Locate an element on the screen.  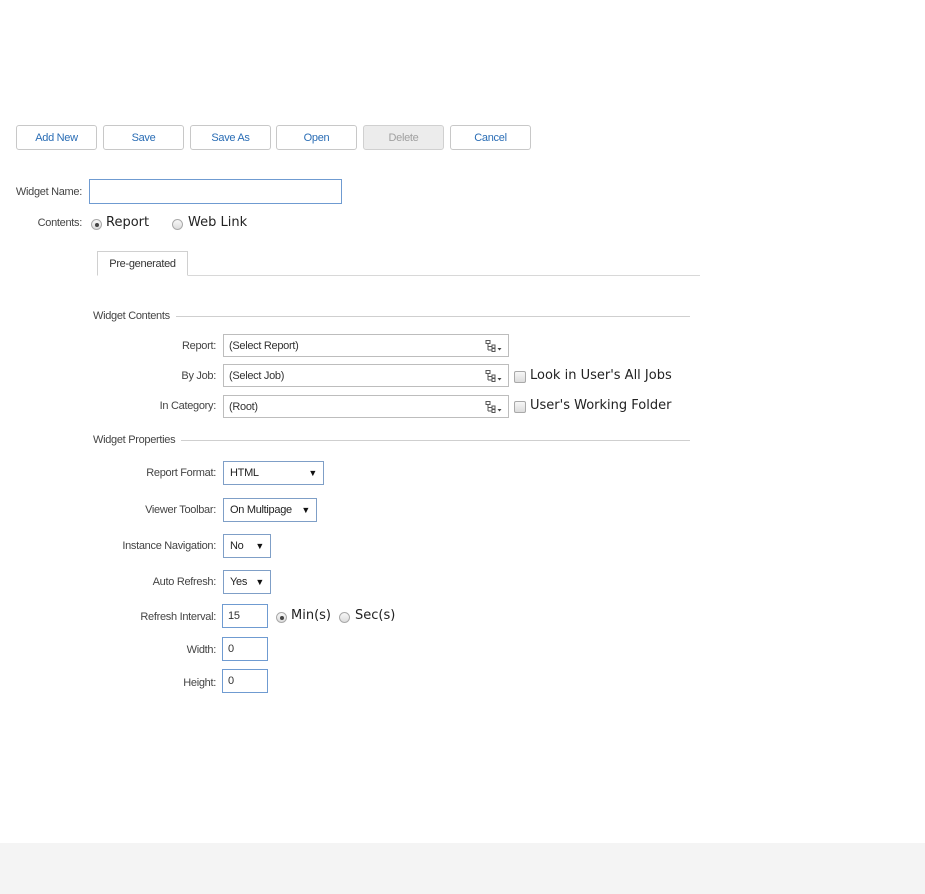
footer-bar is located at coordinates (462, 868).